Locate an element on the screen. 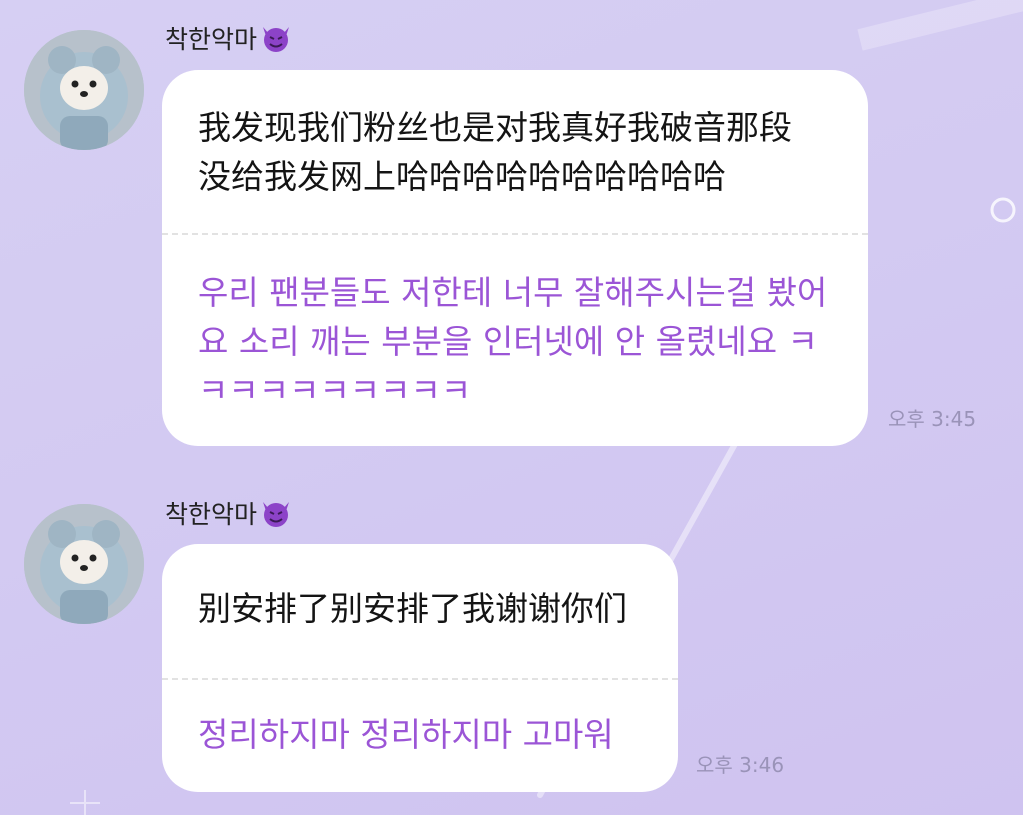 This screenshot has height=815, width=1023. original-message-text: 别安排了别安排了我谢谢你们 is located at coordinates (412, 608).